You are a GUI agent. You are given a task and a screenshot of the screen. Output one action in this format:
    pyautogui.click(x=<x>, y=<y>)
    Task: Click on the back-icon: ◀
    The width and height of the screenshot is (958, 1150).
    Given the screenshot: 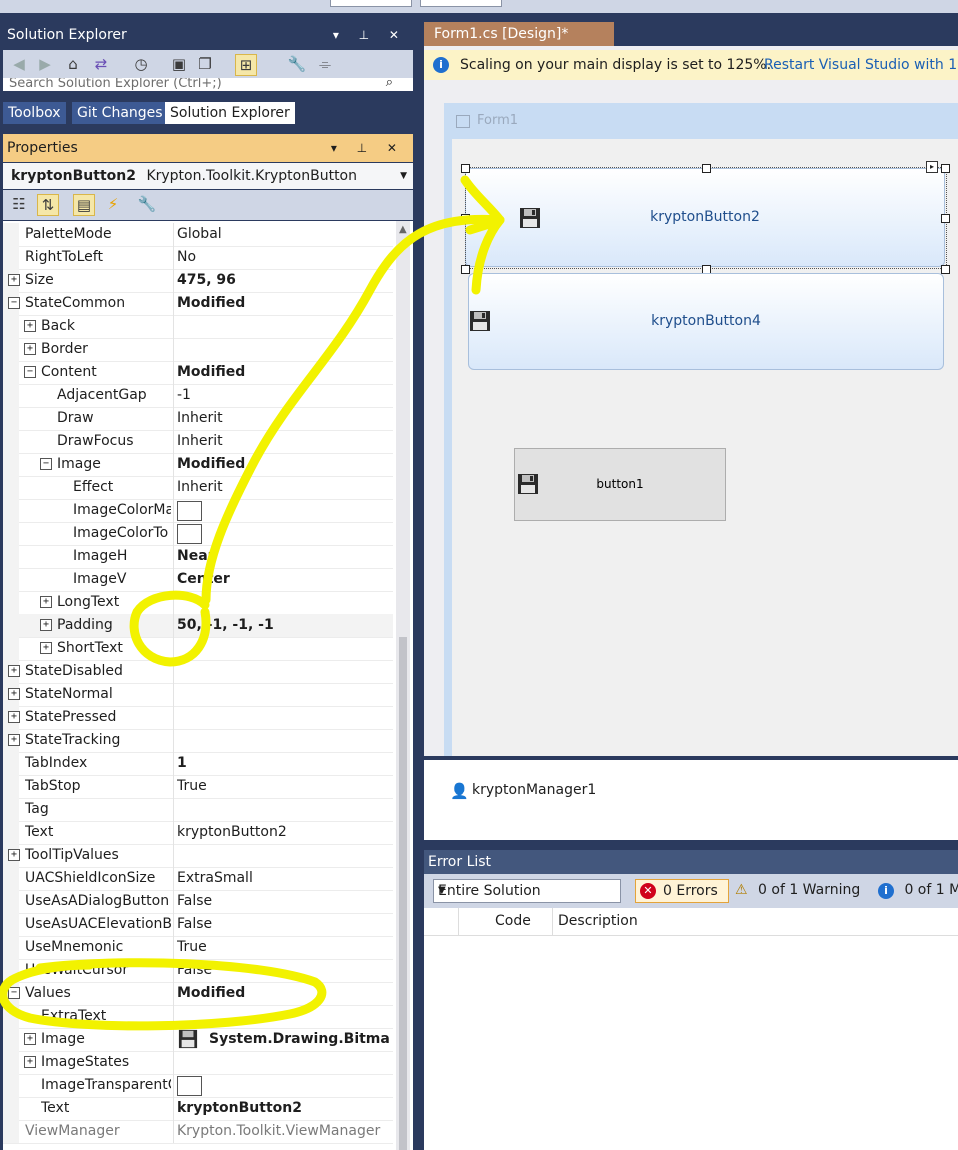 What is the action you would take?
    pyautogui.click(x=19, y=64)
    